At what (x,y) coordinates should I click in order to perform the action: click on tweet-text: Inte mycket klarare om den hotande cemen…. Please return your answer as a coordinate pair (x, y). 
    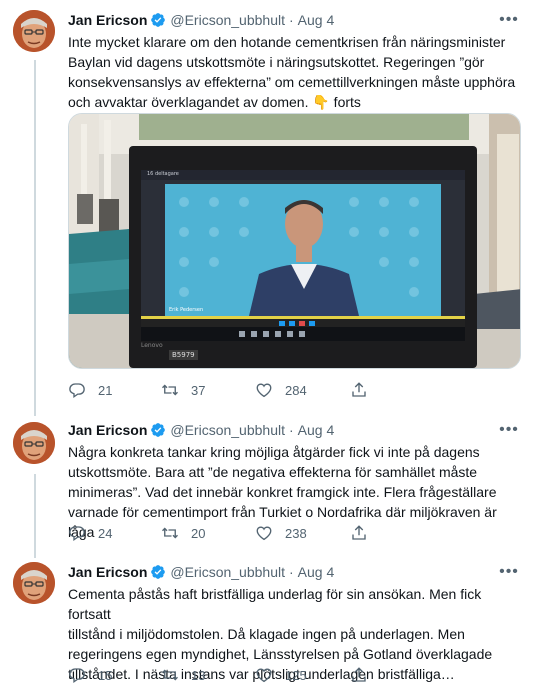
    Looking at the image, I should click on (296, 72).